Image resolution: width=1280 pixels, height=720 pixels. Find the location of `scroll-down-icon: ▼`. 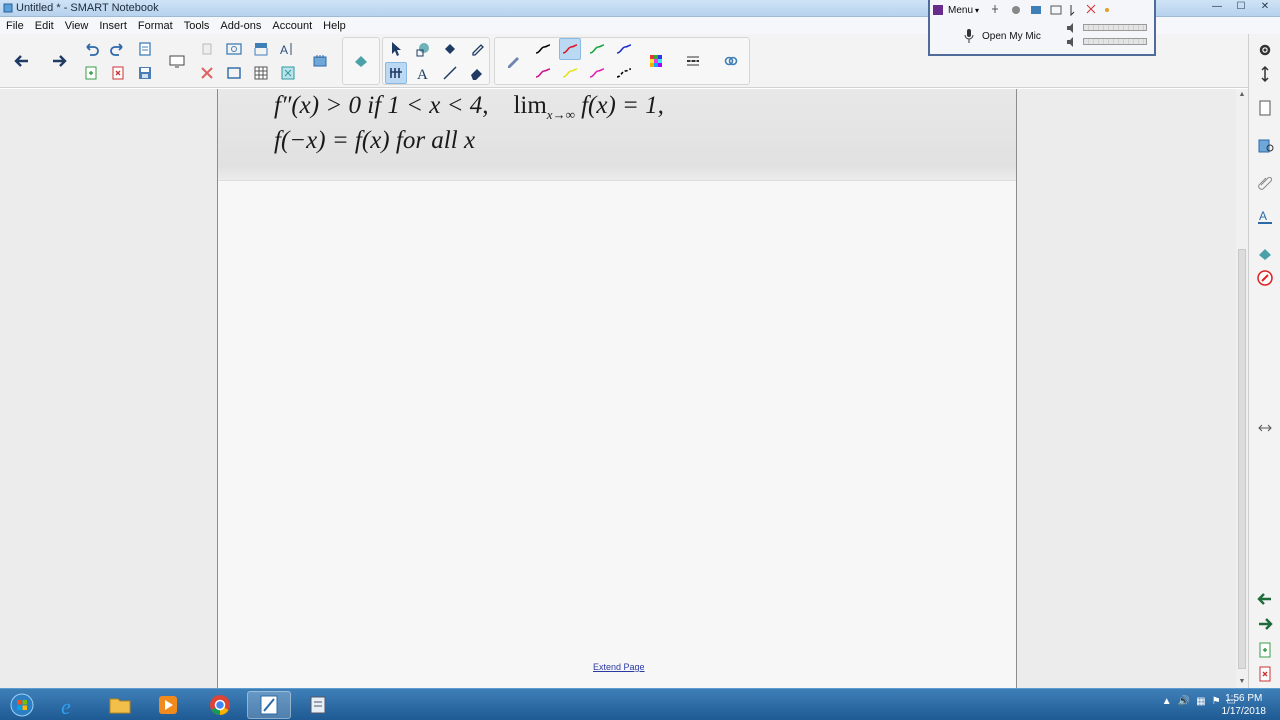

scroll-down-icon: ▼ is located at coordinates (1242, 682).